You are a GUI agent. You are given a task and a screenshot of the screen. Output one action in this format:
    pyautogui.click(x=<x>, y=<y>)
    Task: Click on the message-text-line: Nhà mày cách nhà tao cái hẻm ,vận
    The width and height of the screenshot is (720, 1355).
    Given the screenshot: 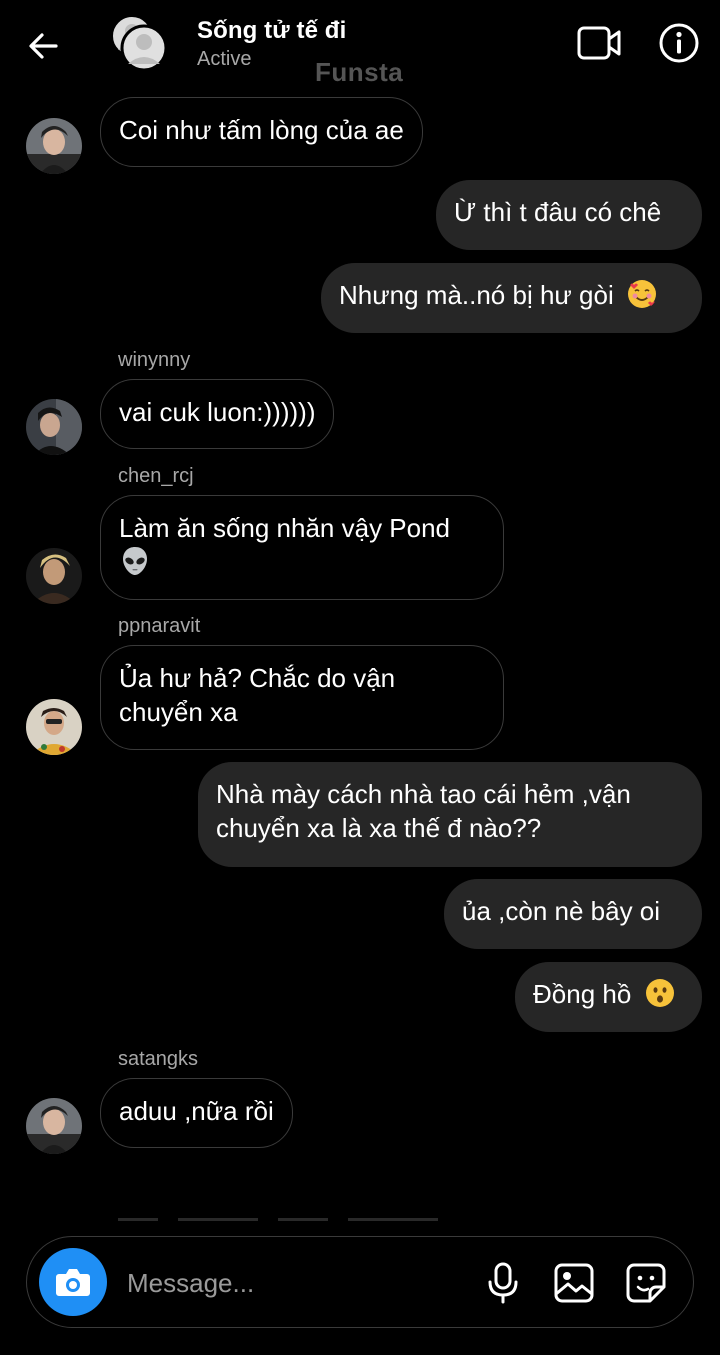 What is the action you would take?
    pyautogui.click(x=423, y=794)
    